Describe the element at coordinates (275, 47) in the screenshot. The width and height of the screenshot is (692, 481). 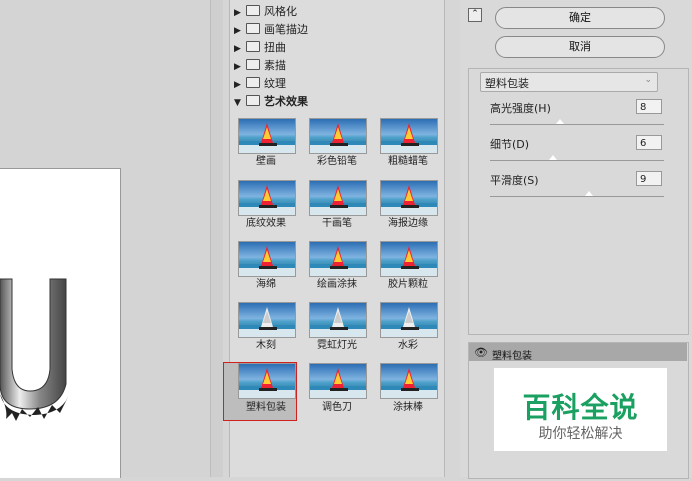
I see `filter-category-label: 扭曲` at that location.